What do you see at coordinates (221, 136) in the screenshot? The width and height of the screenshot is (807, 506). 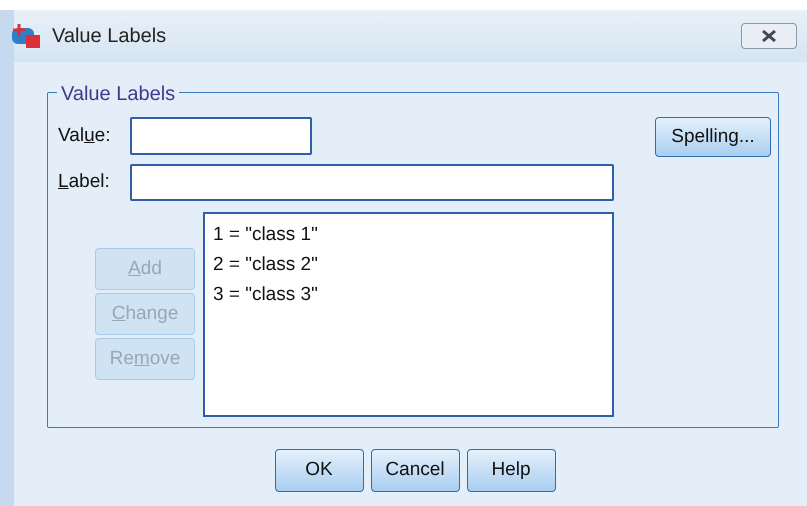 I see `value-field` at bounding box center [221, 136].